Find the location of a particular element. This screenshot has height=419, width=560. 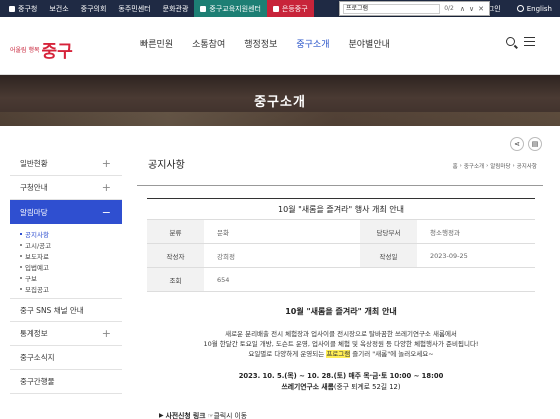

topbar-link-culture: 문화관광 is located at coordinates (176, 8).